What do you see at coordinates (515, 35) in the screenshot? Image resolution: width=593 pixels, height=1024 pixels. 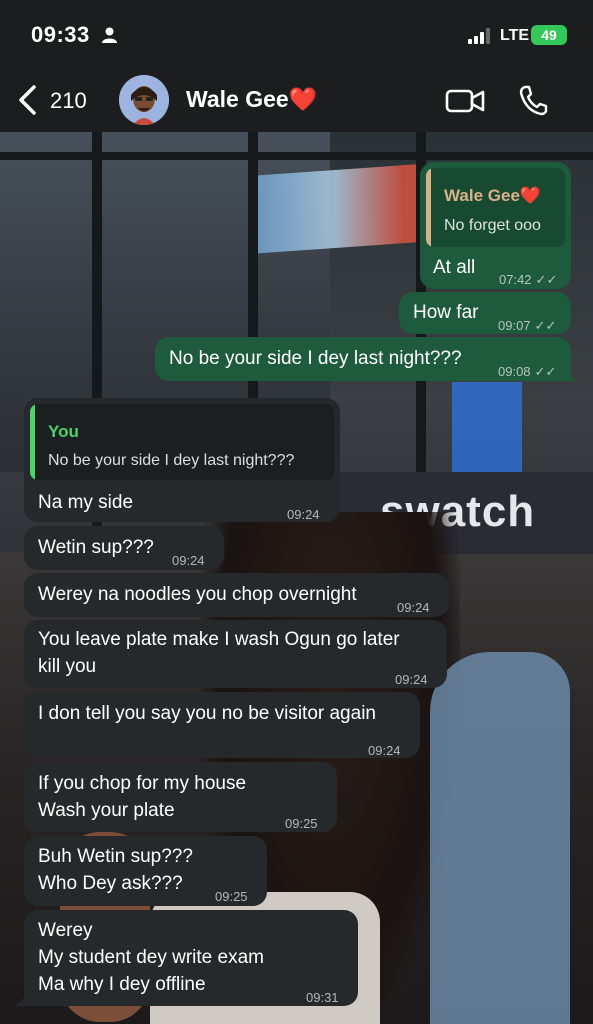 I see `network-type: LTE` at bounding box center [515, 35].